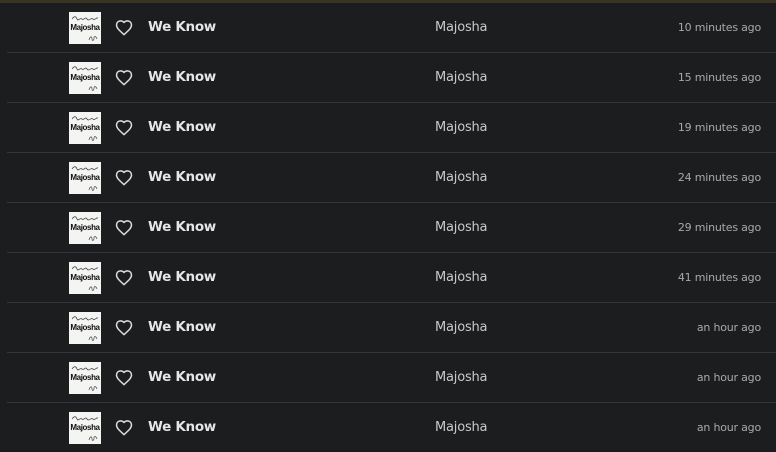 This screenshot has height=452, width=776. I want to click on played-time: 41 minutes ago, so click(719, 277).